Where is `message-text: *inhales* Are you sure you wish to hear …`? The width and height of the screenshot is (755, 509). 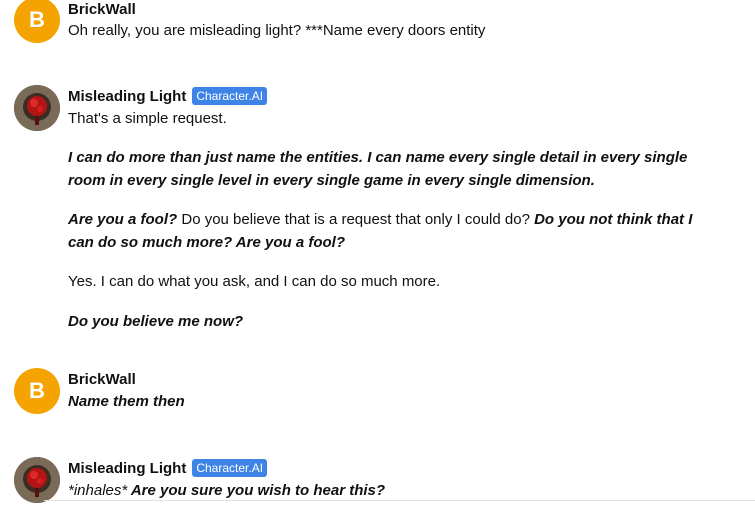 message-text: *inhales* Are you sure you wish to hear … is located at coordinates (391, 490).